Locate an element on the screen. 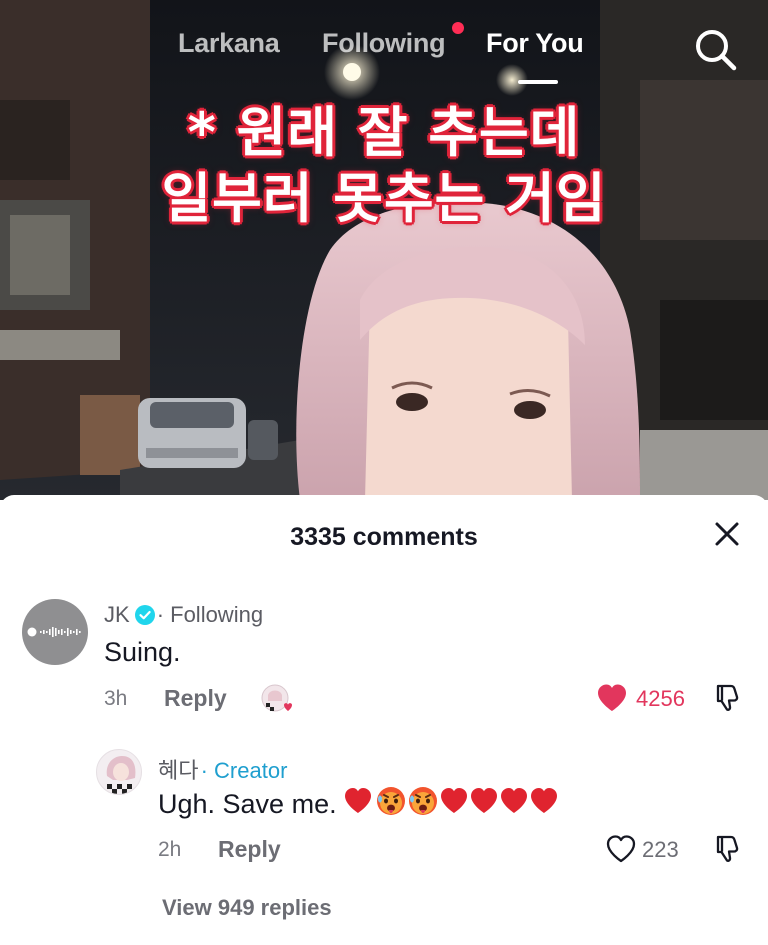 The width and height of the screenshot is (768, 945). like-count: 4256 is located at coordinates (660, 698).